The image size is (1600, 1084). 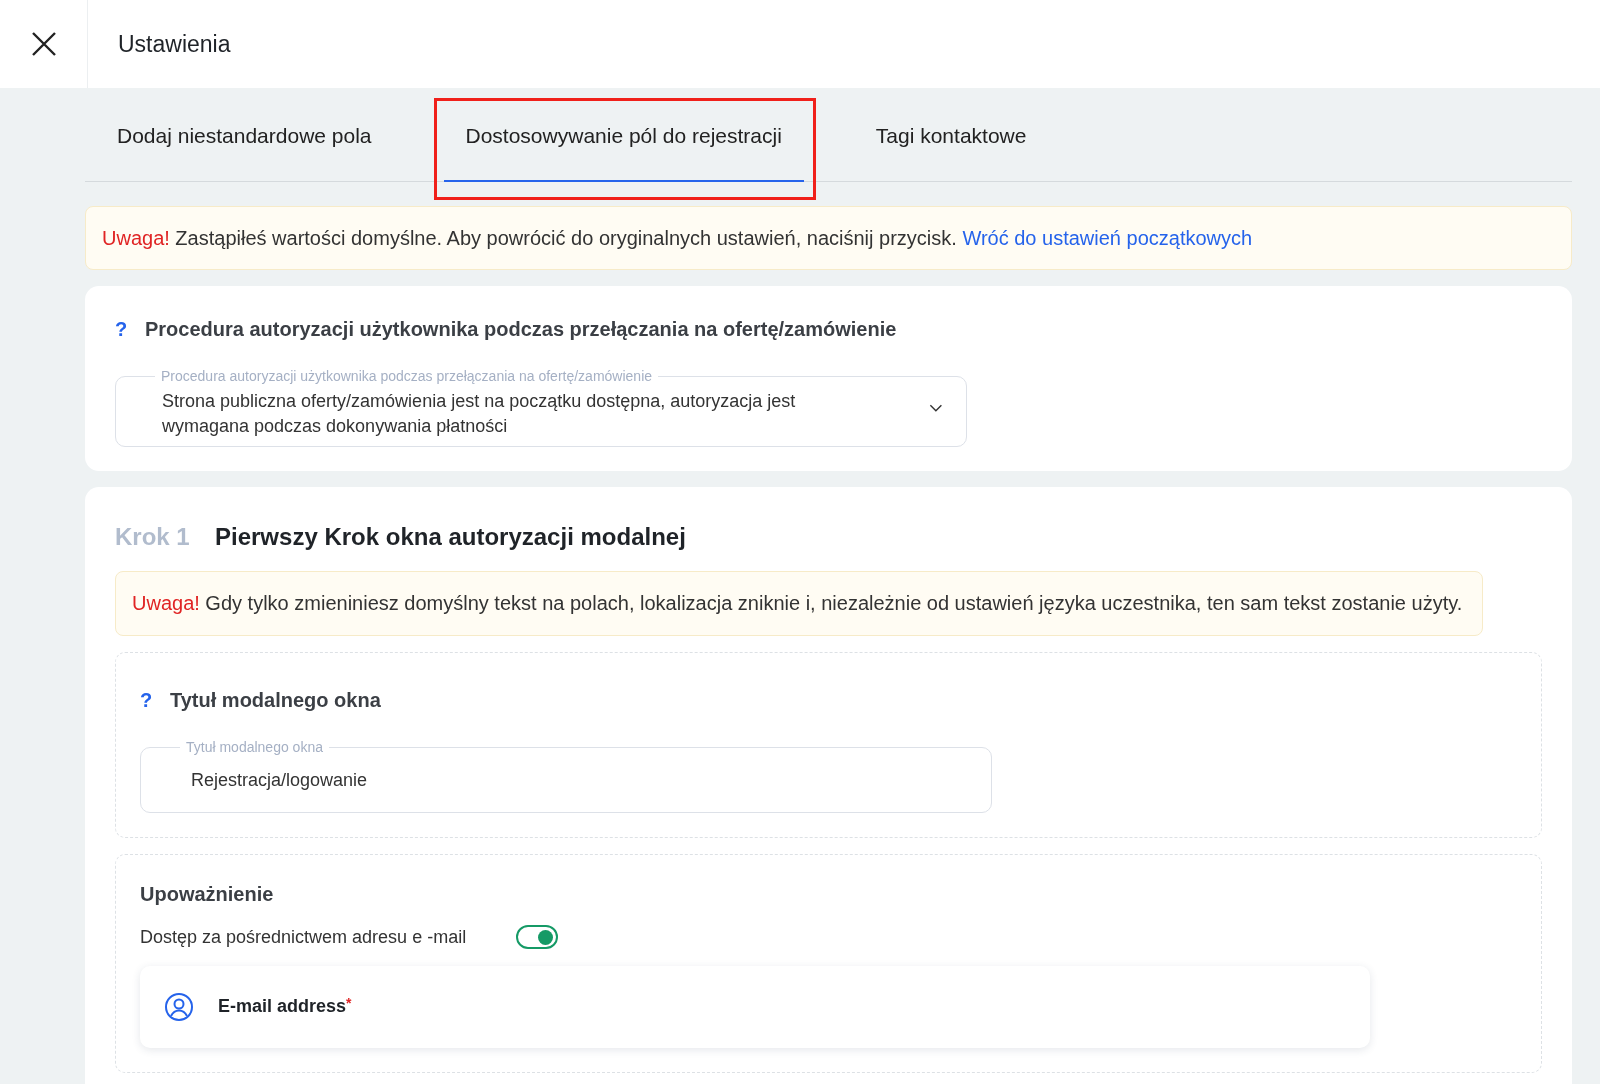 What do you see at coordinates (828, 237) in the screenshot?
I see `warning-message: Uwaga! Zastąpiłeś wartości domyślne. Aby powrócić do oryginalnych ustawień, naciśnij przycisk. Wróć do ustawień początkowych` at bounding box center [828, 237].